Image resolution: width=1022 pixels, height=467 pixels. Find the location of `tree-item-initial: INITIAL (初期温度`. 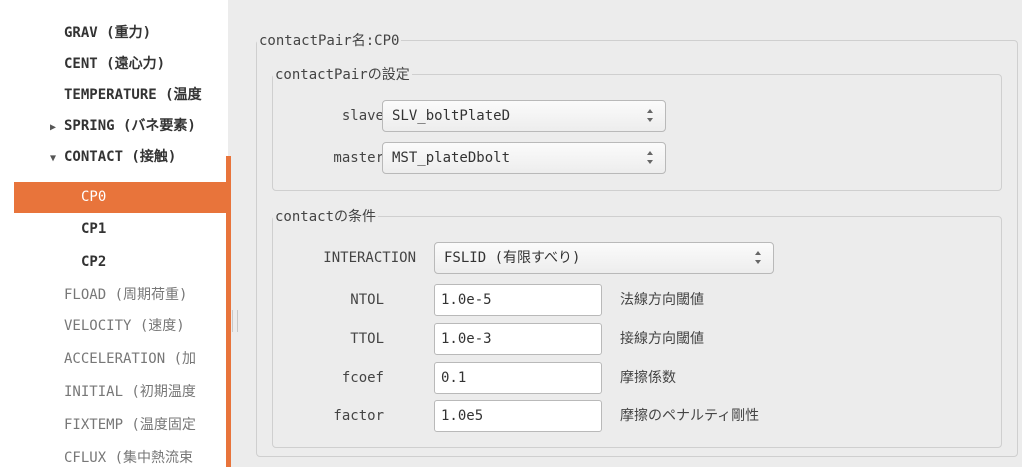

tree-item-initial: INITIAL (初期温度 is located at coordinates (114, 392).